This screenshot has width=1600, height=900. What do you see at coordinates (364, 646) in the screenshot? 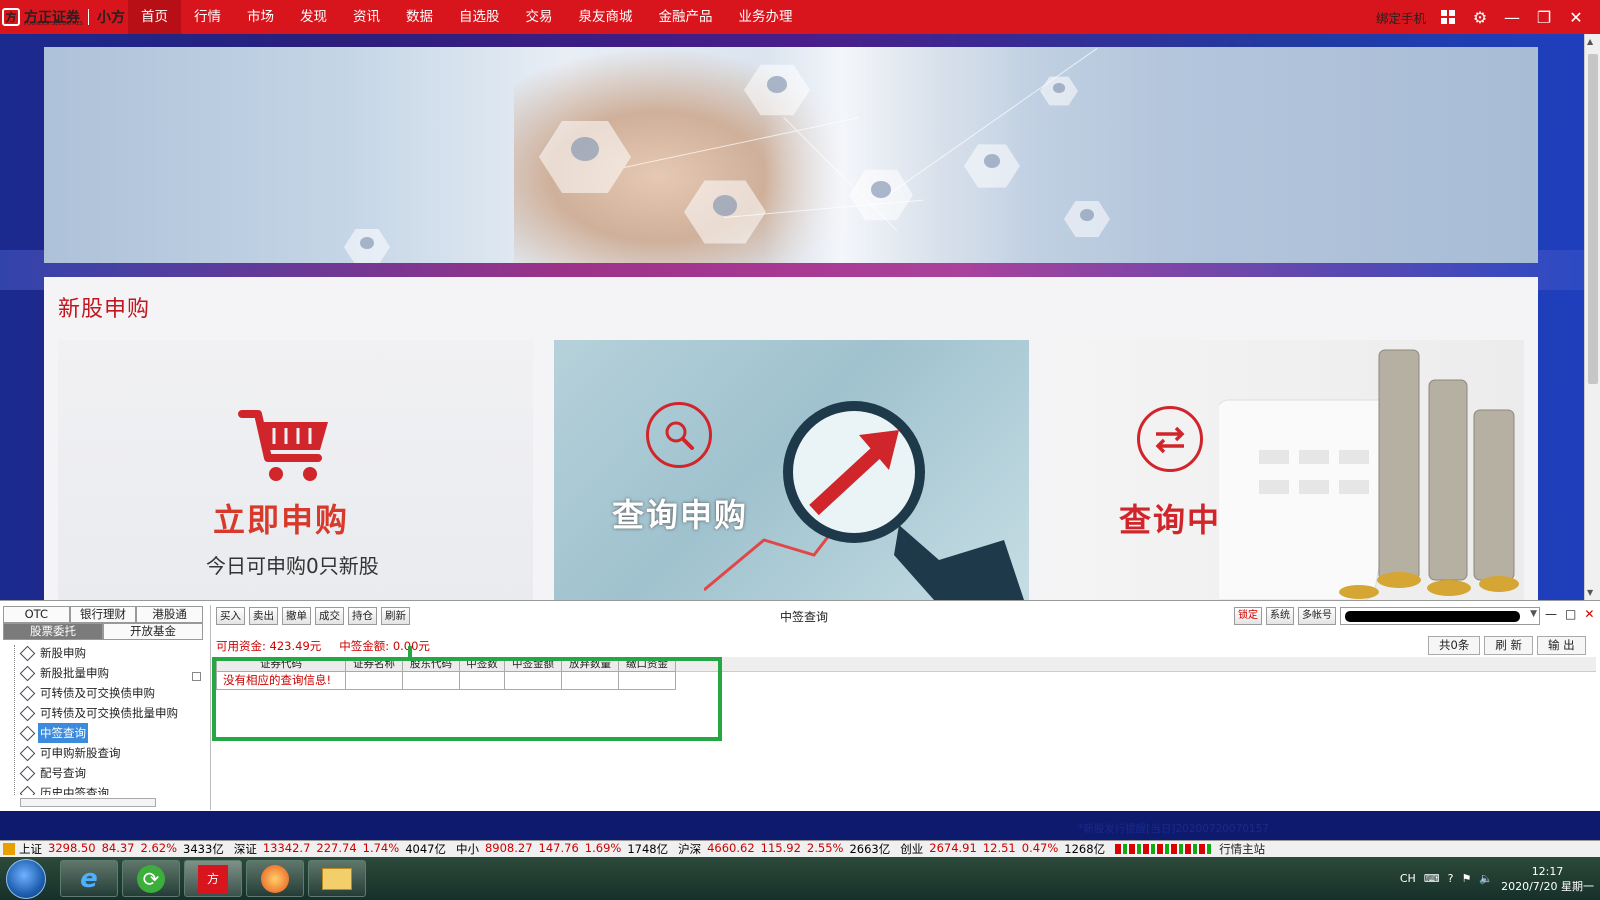
I see `winning-label: 中签金额:` at bounding box center [364, 646].